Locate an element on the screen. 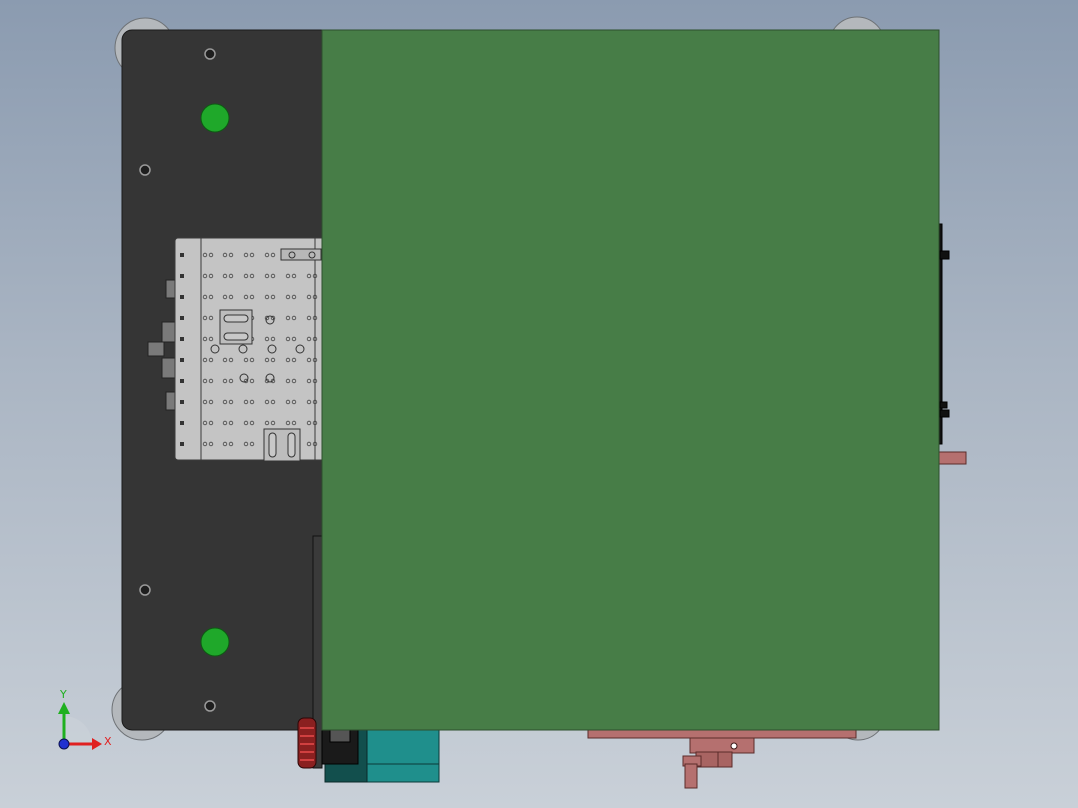 The image size is (1078, 808). triad-y-arrow is located at coordinates (64, 708).